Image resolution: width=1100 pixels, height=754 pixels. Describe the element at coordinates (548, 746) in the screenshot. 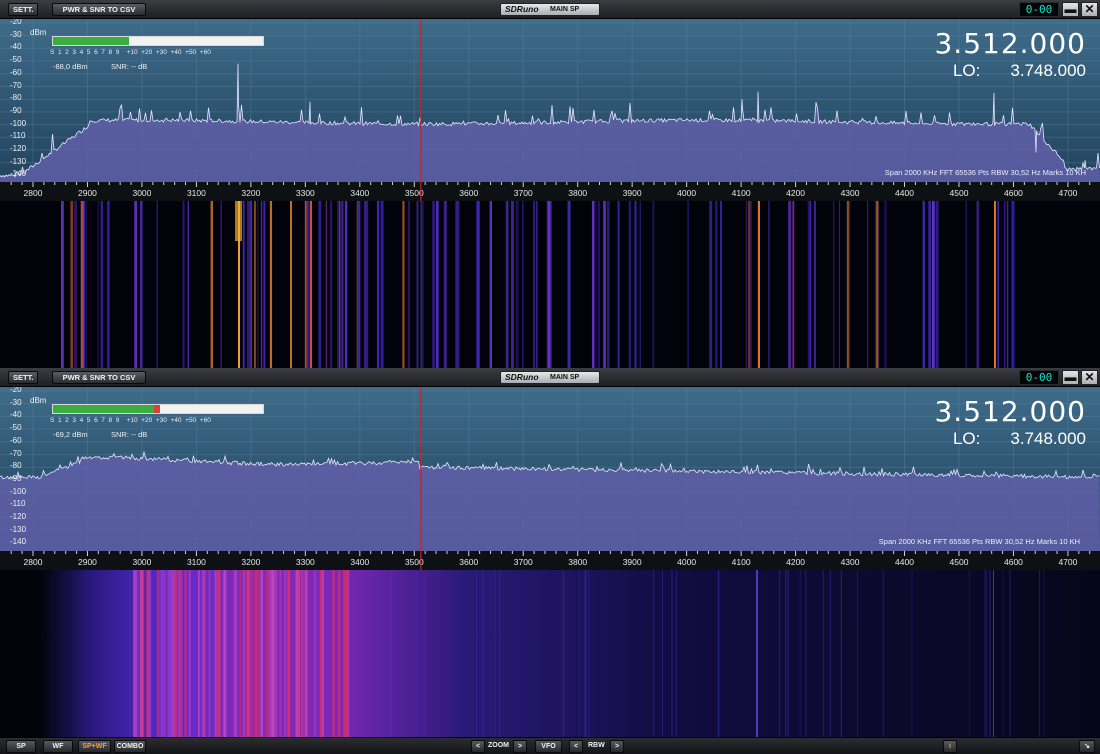

I see `vfo-button: VFO` at that location.